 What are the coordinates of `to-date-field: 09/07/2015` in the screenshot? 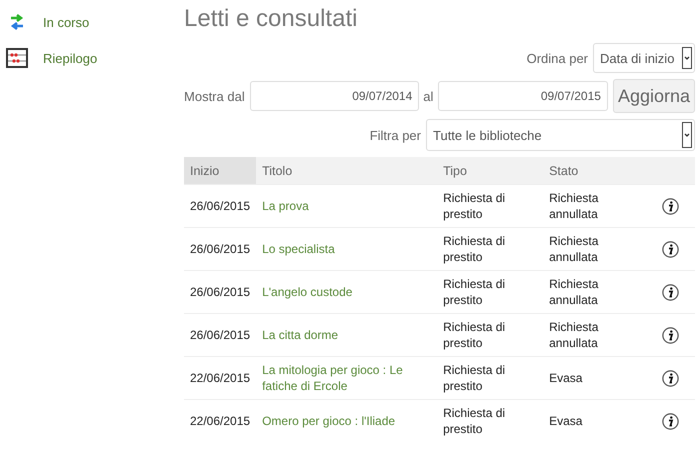 It's located at (523, 96).